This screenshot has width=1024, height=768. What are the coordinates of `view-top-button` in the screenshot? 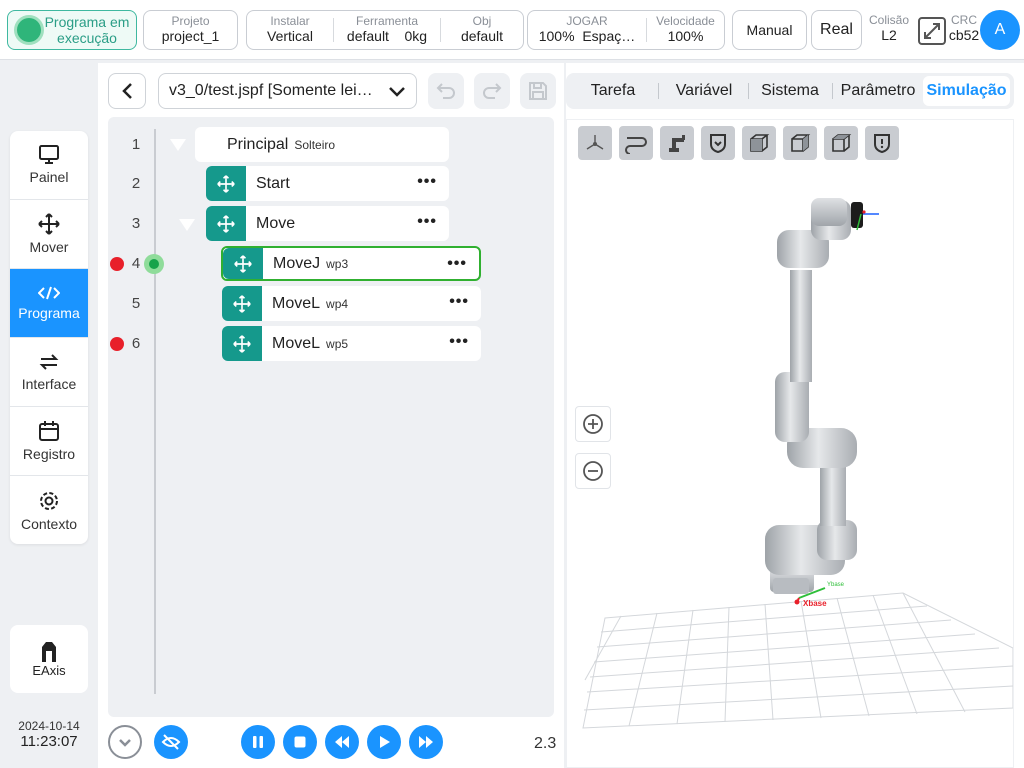 It's located at (841, 143).